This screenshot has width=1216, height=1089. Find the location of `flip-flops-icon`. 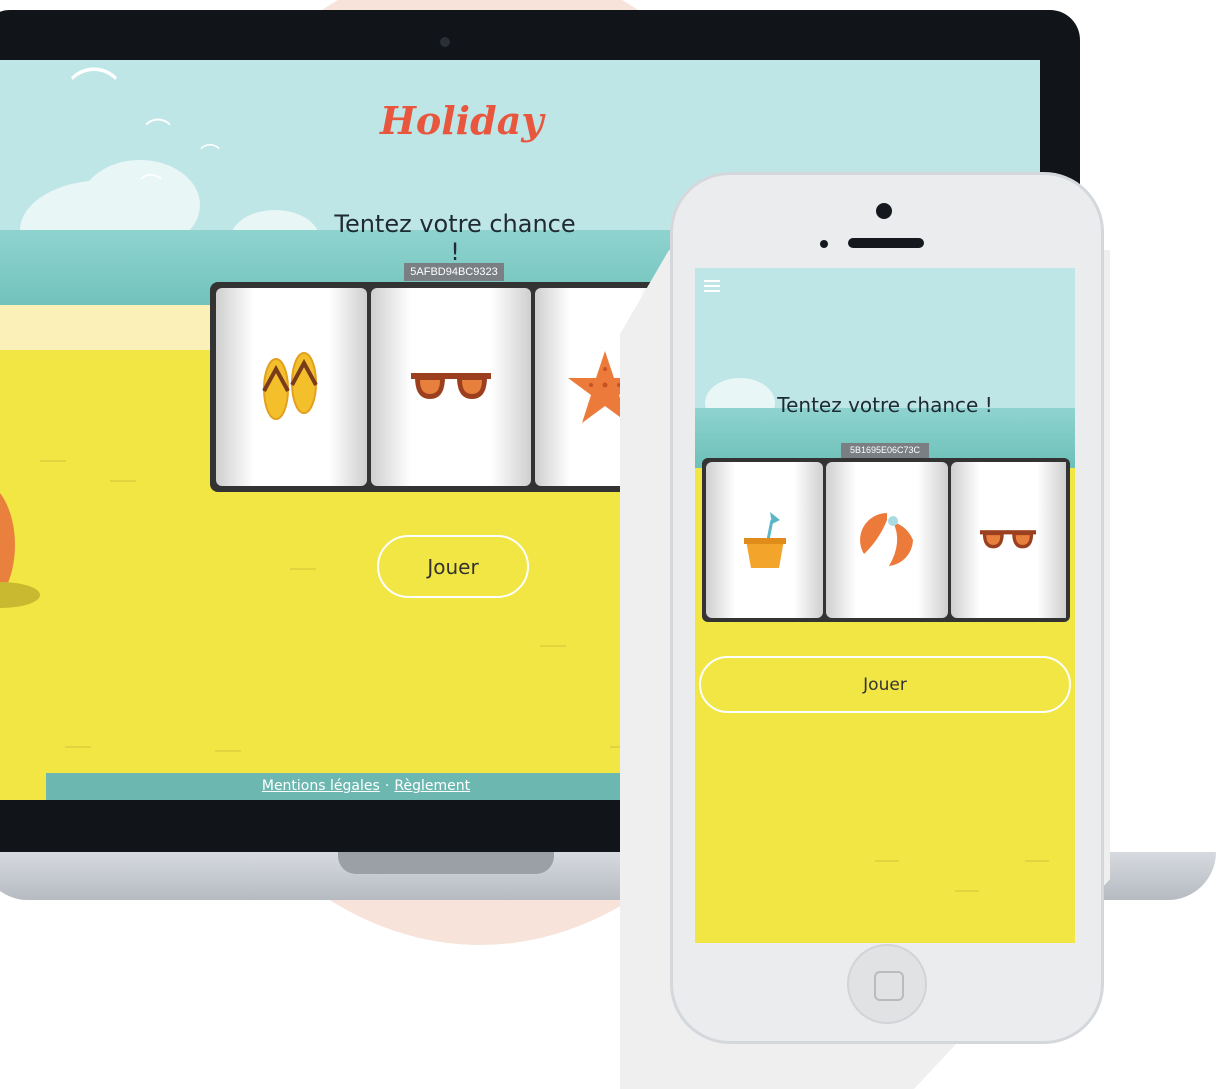

flip-flops-icon is located at coordinates (290, 386).